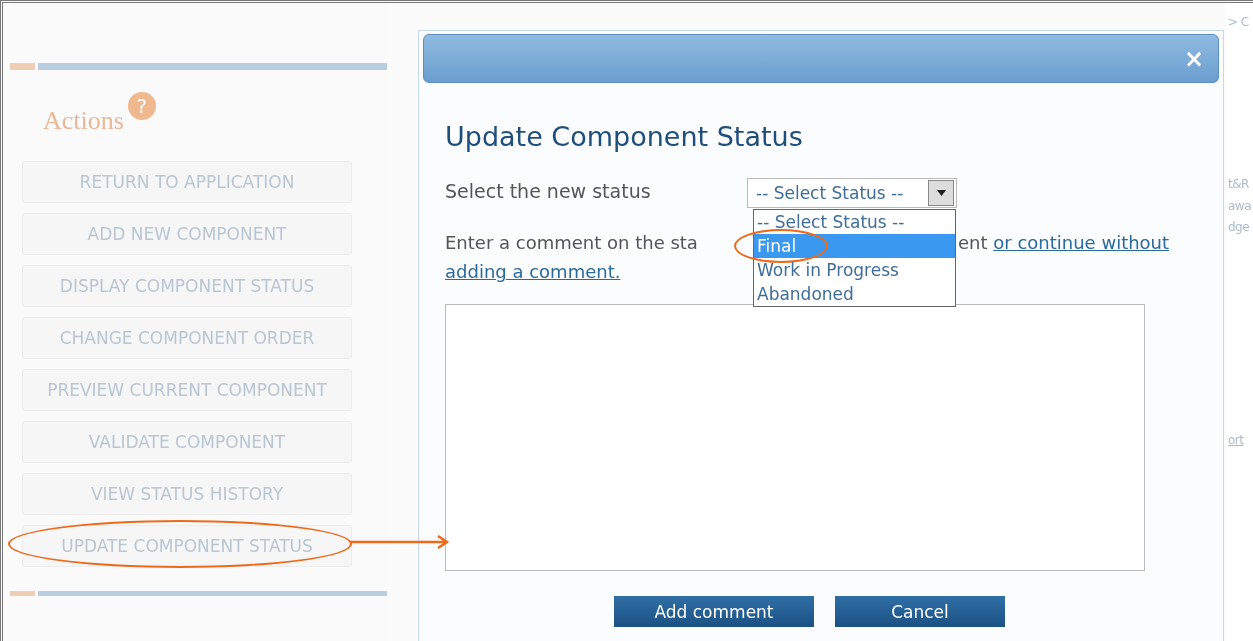 The width and height of the screenshot is (1253, 641). Describe the element at coordinates (854, 294) in the screenshot. I see `dropdown-option: Abandoned` at that location.